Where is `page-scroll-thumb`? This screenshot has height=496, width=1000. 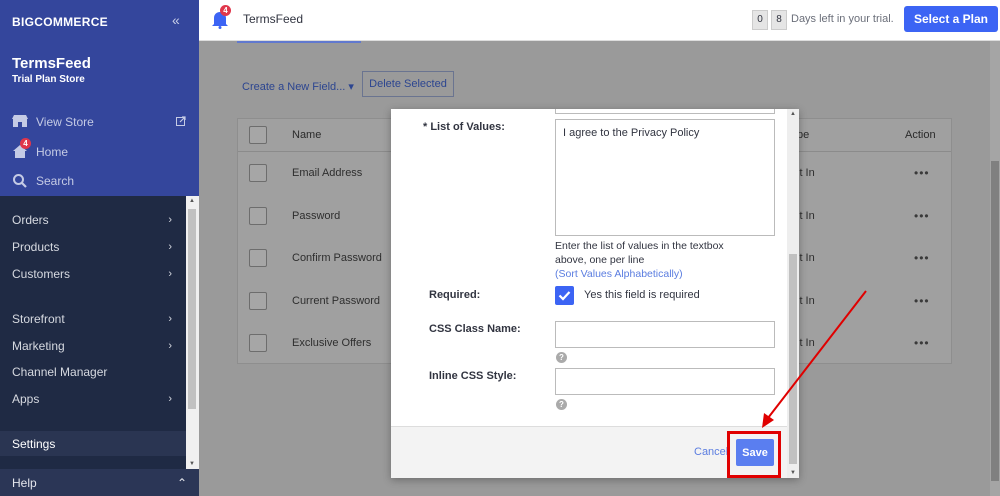
page-scroll-thumb is located at coordinates (995, 321).